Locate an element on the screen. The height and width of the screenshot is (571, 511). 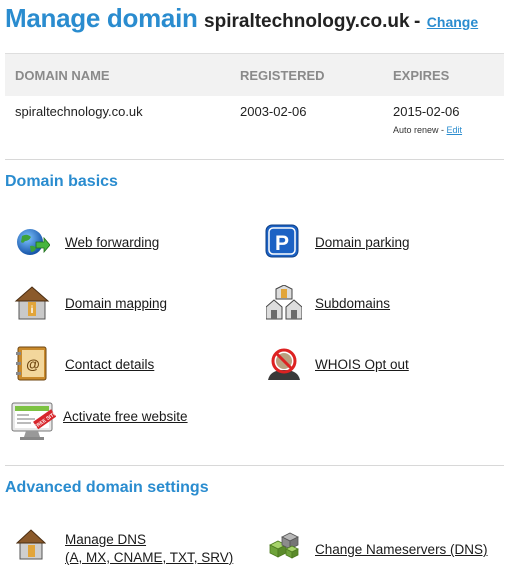
web-forwarding-link: Web forwarding is located at coordinates (112, 242).